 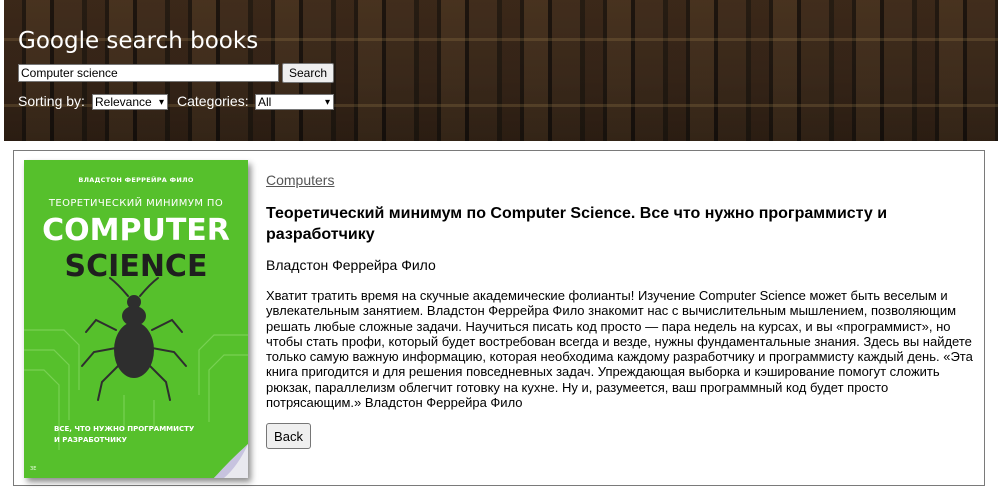 I want to click on categories-label: Categories:, so click(x=213, y=101).